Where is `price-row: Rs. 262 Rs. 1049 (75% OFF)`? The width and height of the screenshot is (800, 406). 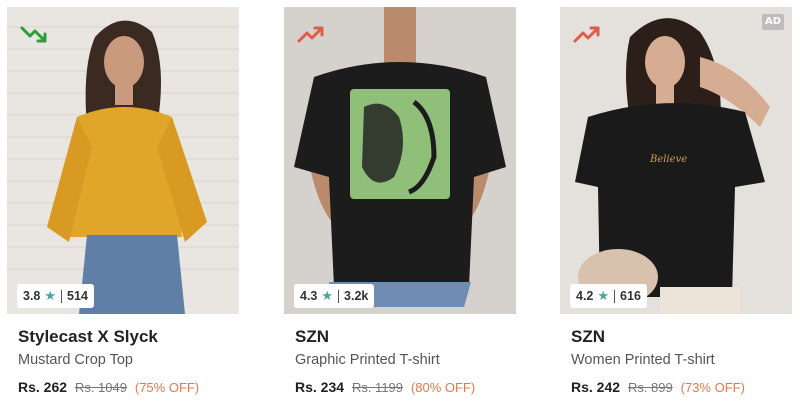
price-row: Rs. 262 Rs. 1049 (75% OFF) is located at coordinates (108, 387).